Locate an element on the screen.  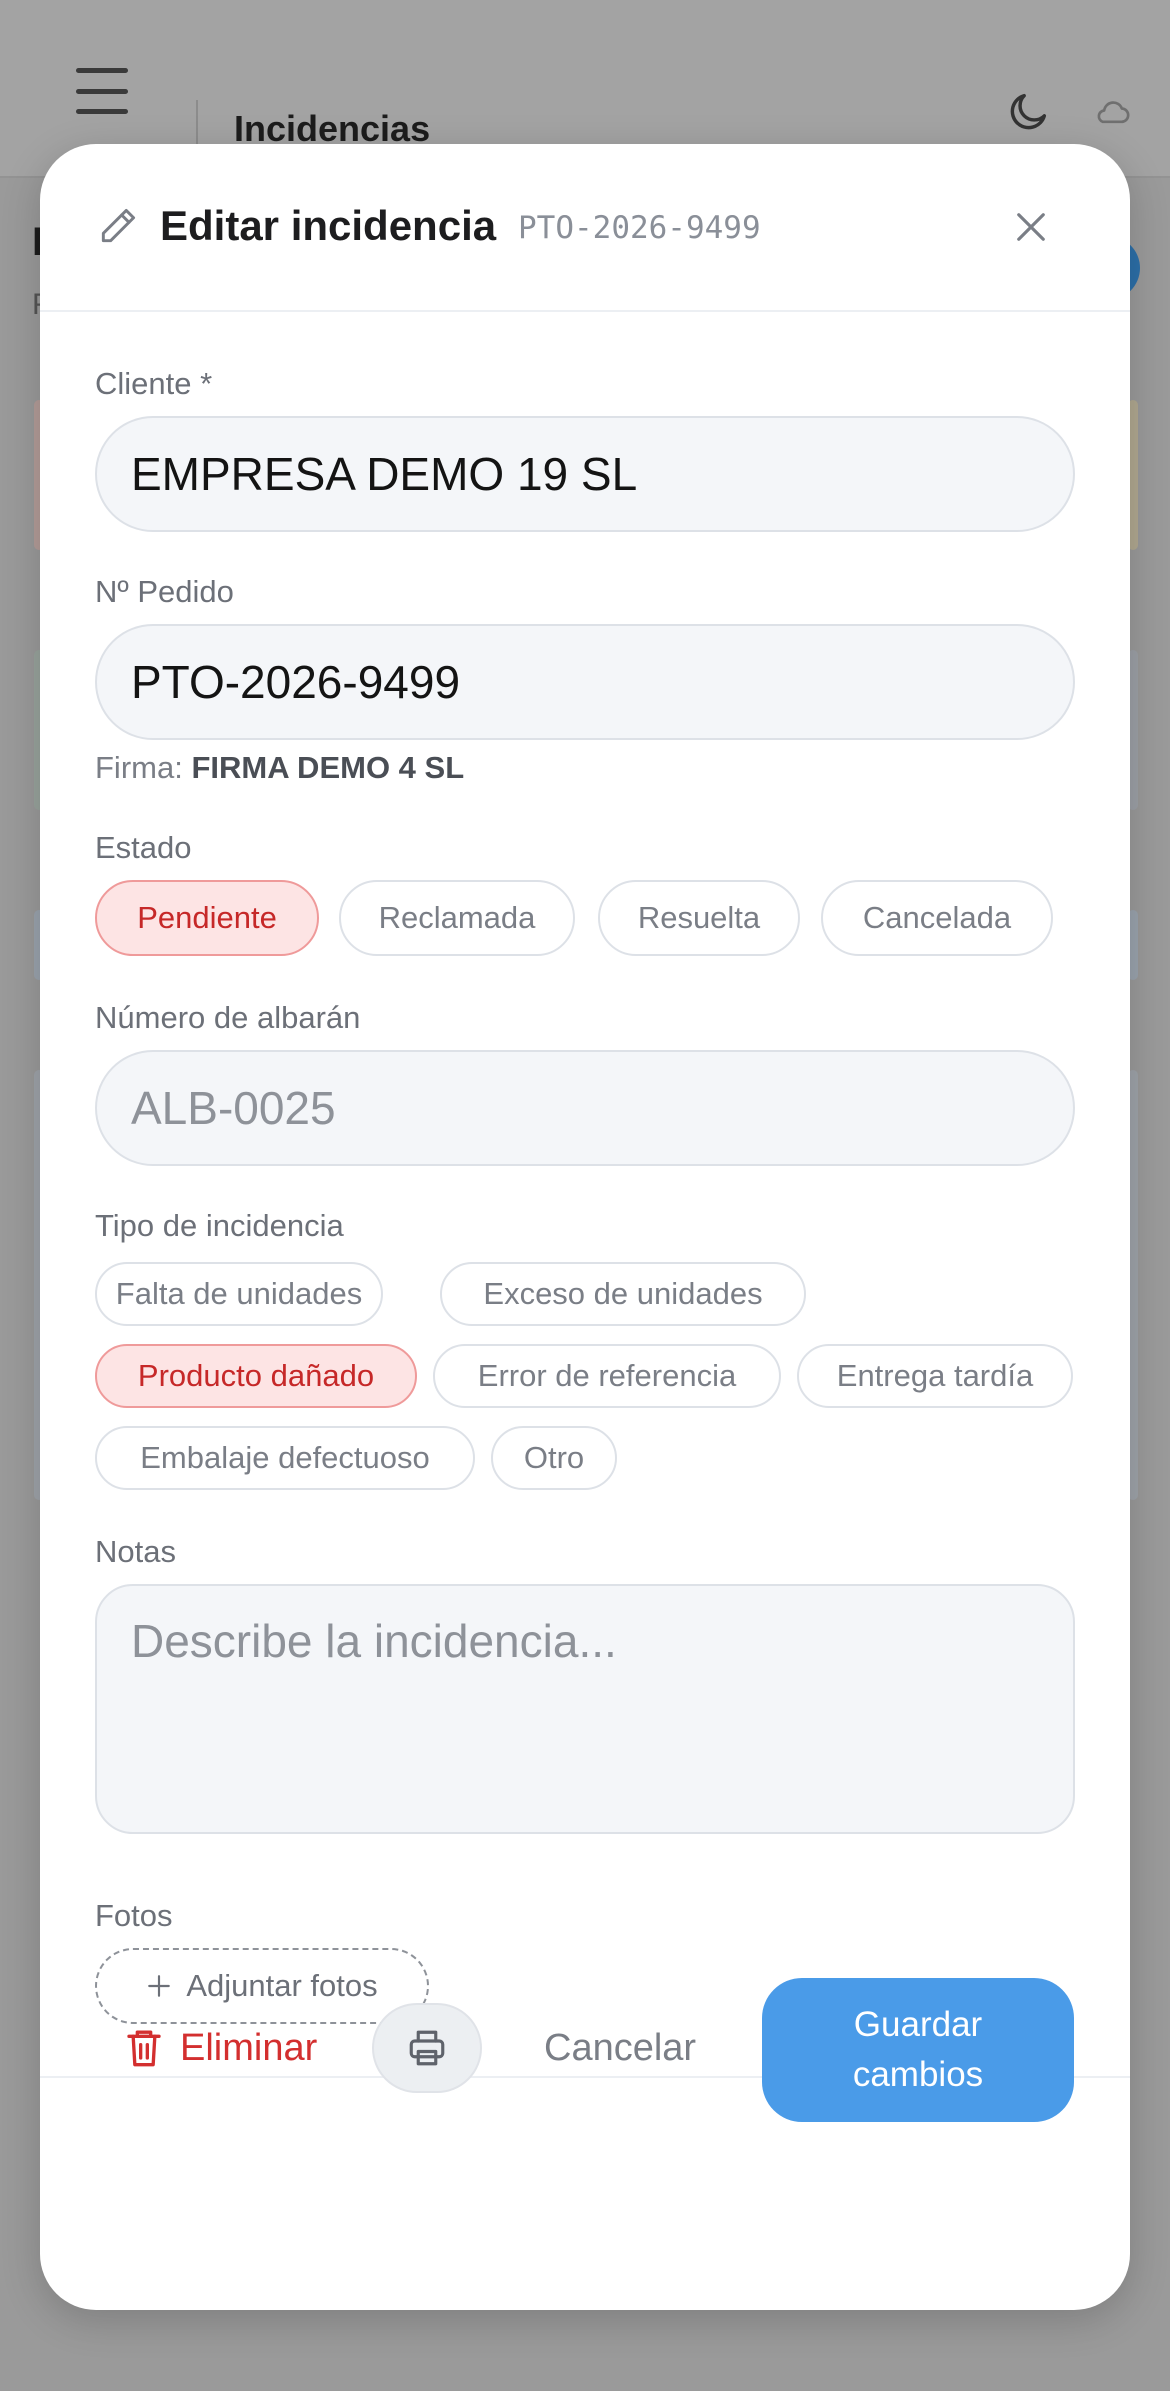
attach-photos-label: Adjuntar fotos is located at coordinates (282, 1985).